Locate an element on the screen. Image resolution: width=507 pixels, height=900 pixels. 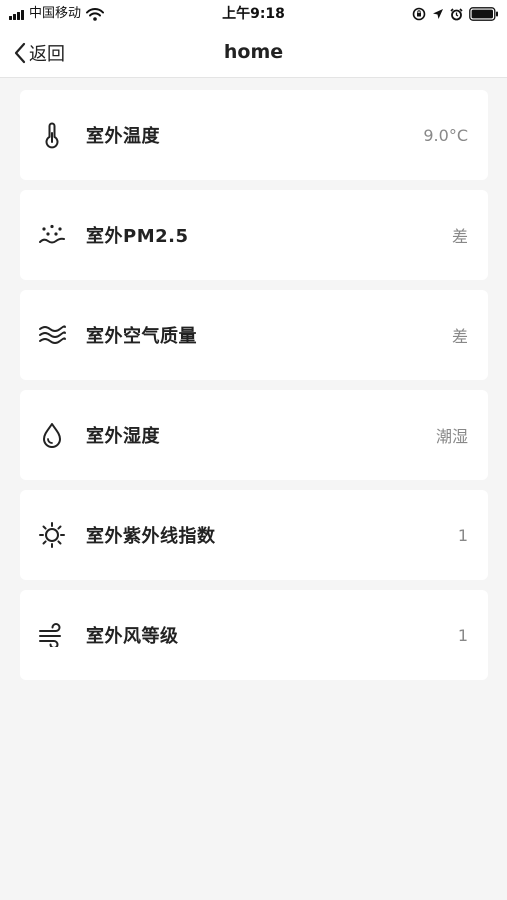
nav-bar: 返回 home is located at coordinates (253, 53).